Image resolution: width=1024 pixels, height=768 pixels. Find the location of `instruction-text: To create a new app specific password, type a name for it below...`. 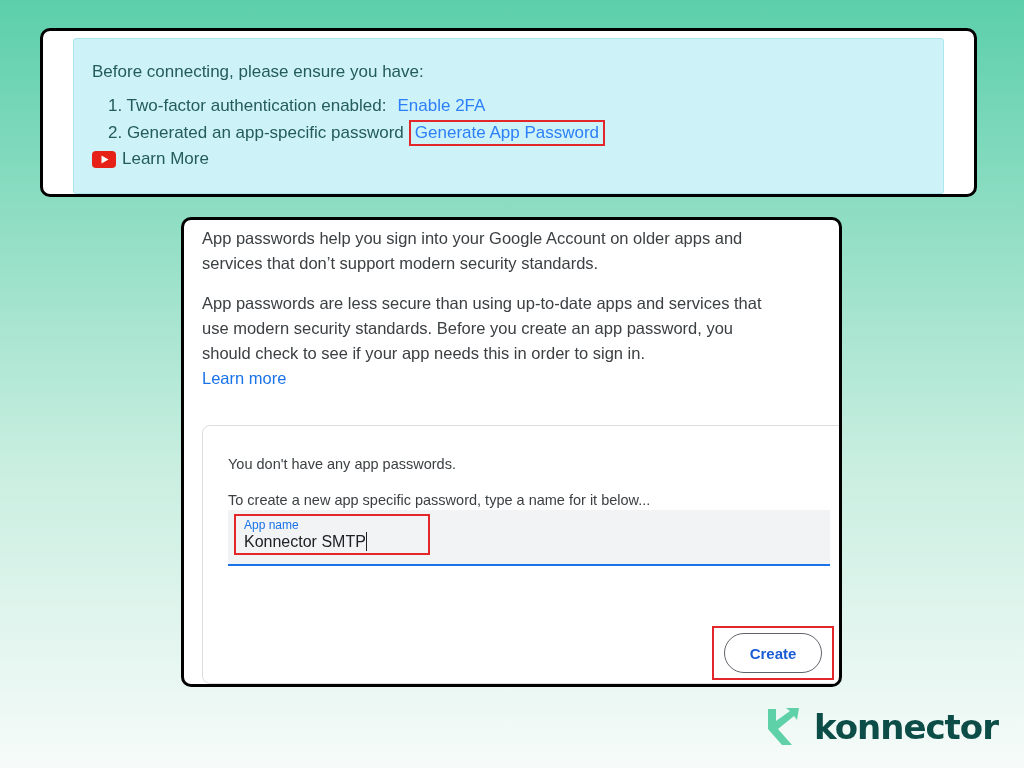

instruction-text: To create a new app specific password, type a name for it below... is located at coordinates (440, 500).